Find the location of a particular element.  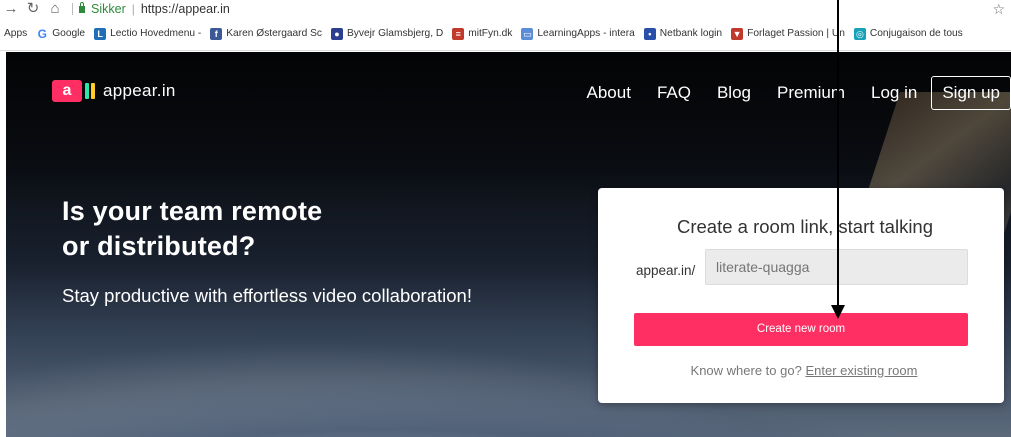

appear-in-logo: a appear.in is located at coordinates (114, 91).